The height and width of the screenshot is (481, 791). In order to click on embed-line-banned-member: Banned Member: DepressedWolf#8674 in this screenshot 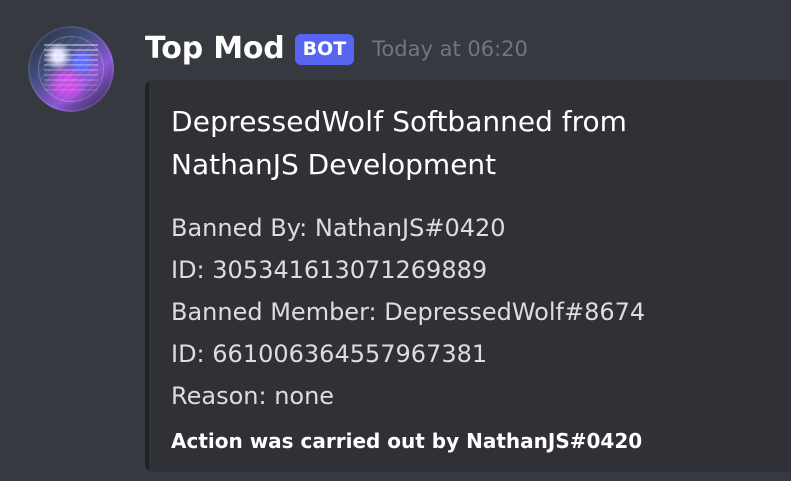, I will do `click(451, 312)`.